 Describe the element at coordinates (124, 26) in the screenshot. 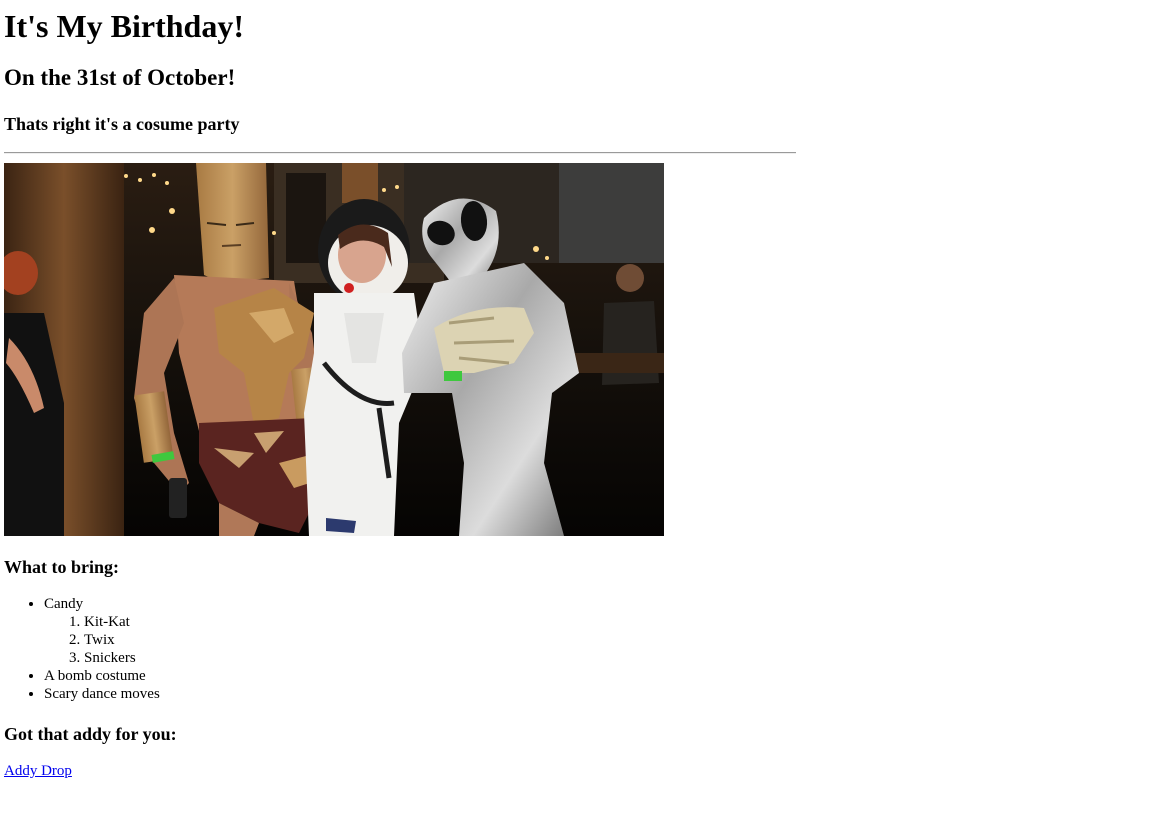

I see `page-title: It's My Birthday!` at that location.